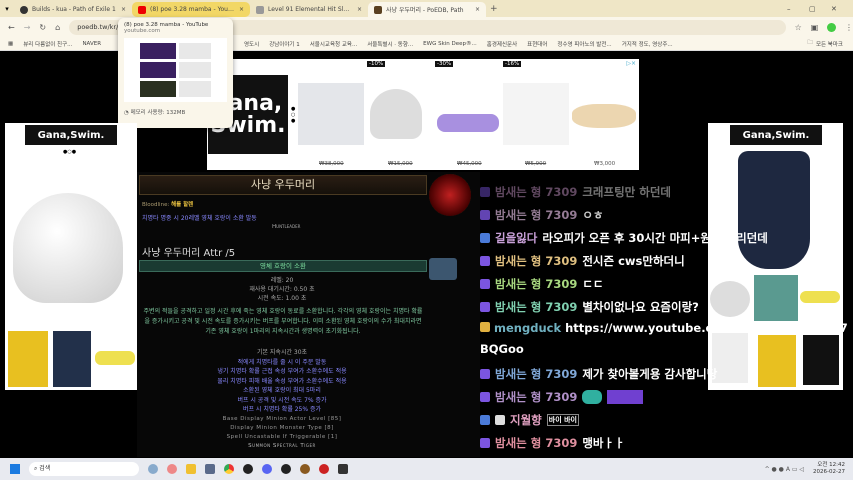 The width and height of the screenshot is (853, 480). I want to click on chat-message: 밤새는 형 7309 전시즌 cws만하더니, so click(594, 260).